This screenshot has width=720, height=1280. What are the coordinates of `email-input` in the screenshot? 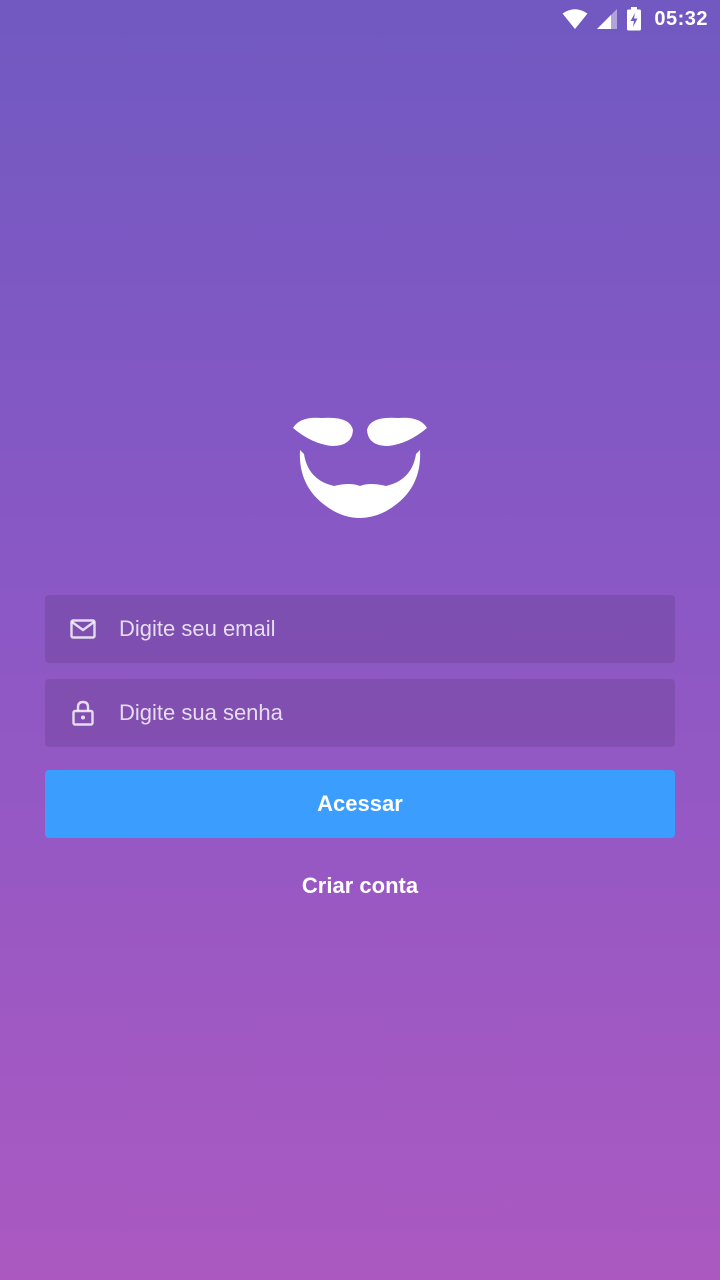 It's located at (397, 629).